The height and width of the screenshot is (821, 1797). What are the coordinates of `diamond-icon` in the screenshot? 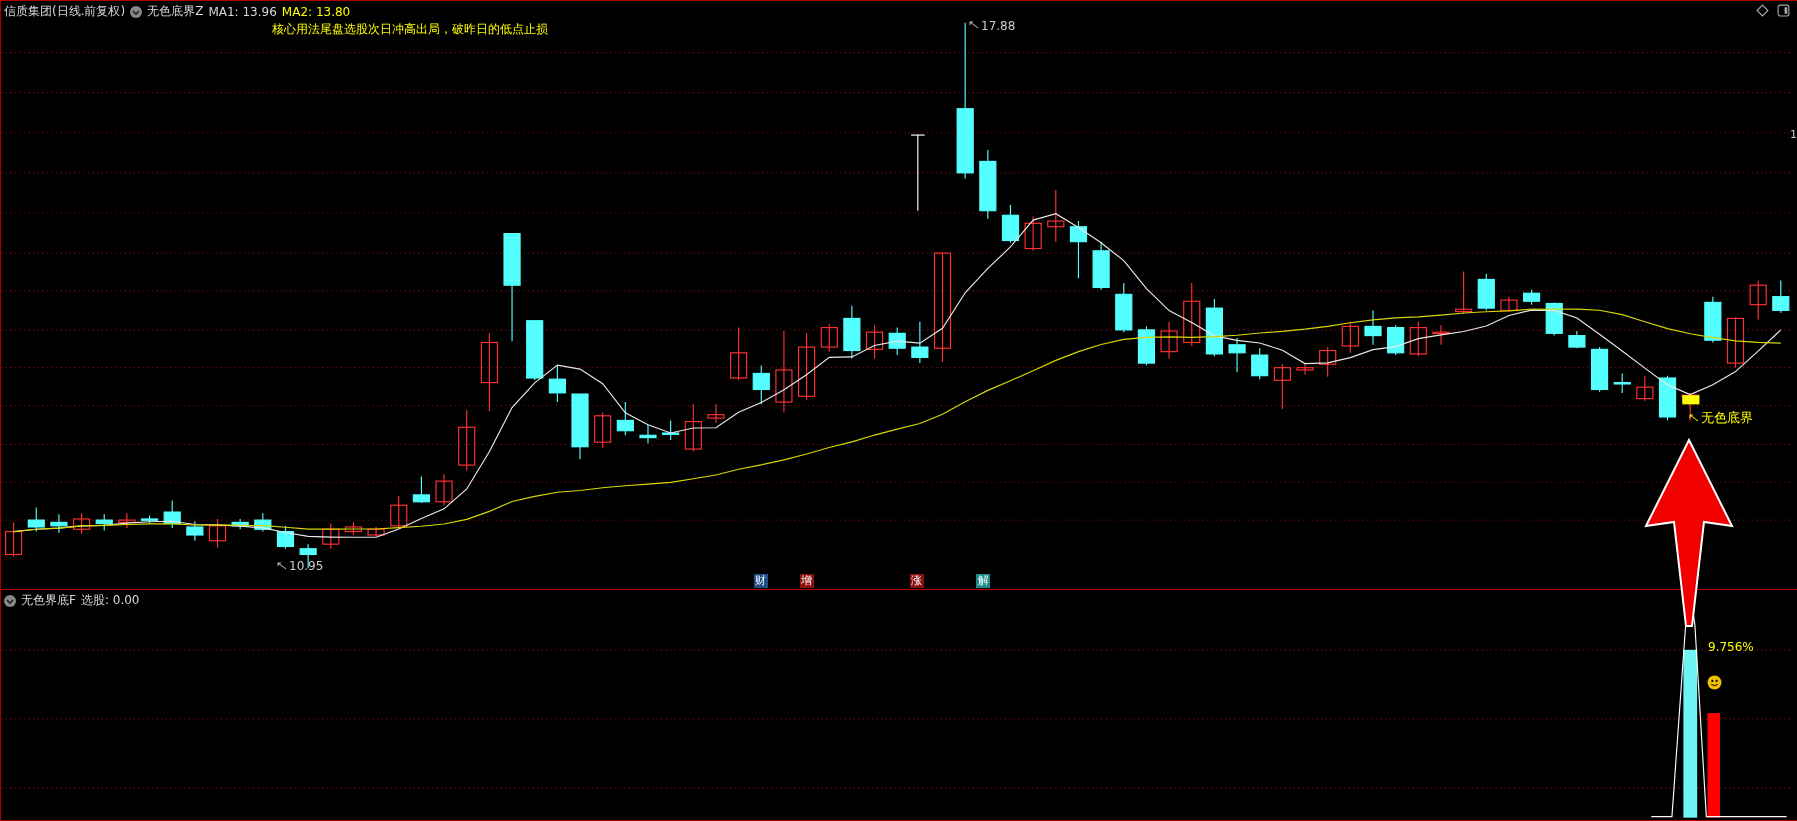 It's located at (1762, 10).